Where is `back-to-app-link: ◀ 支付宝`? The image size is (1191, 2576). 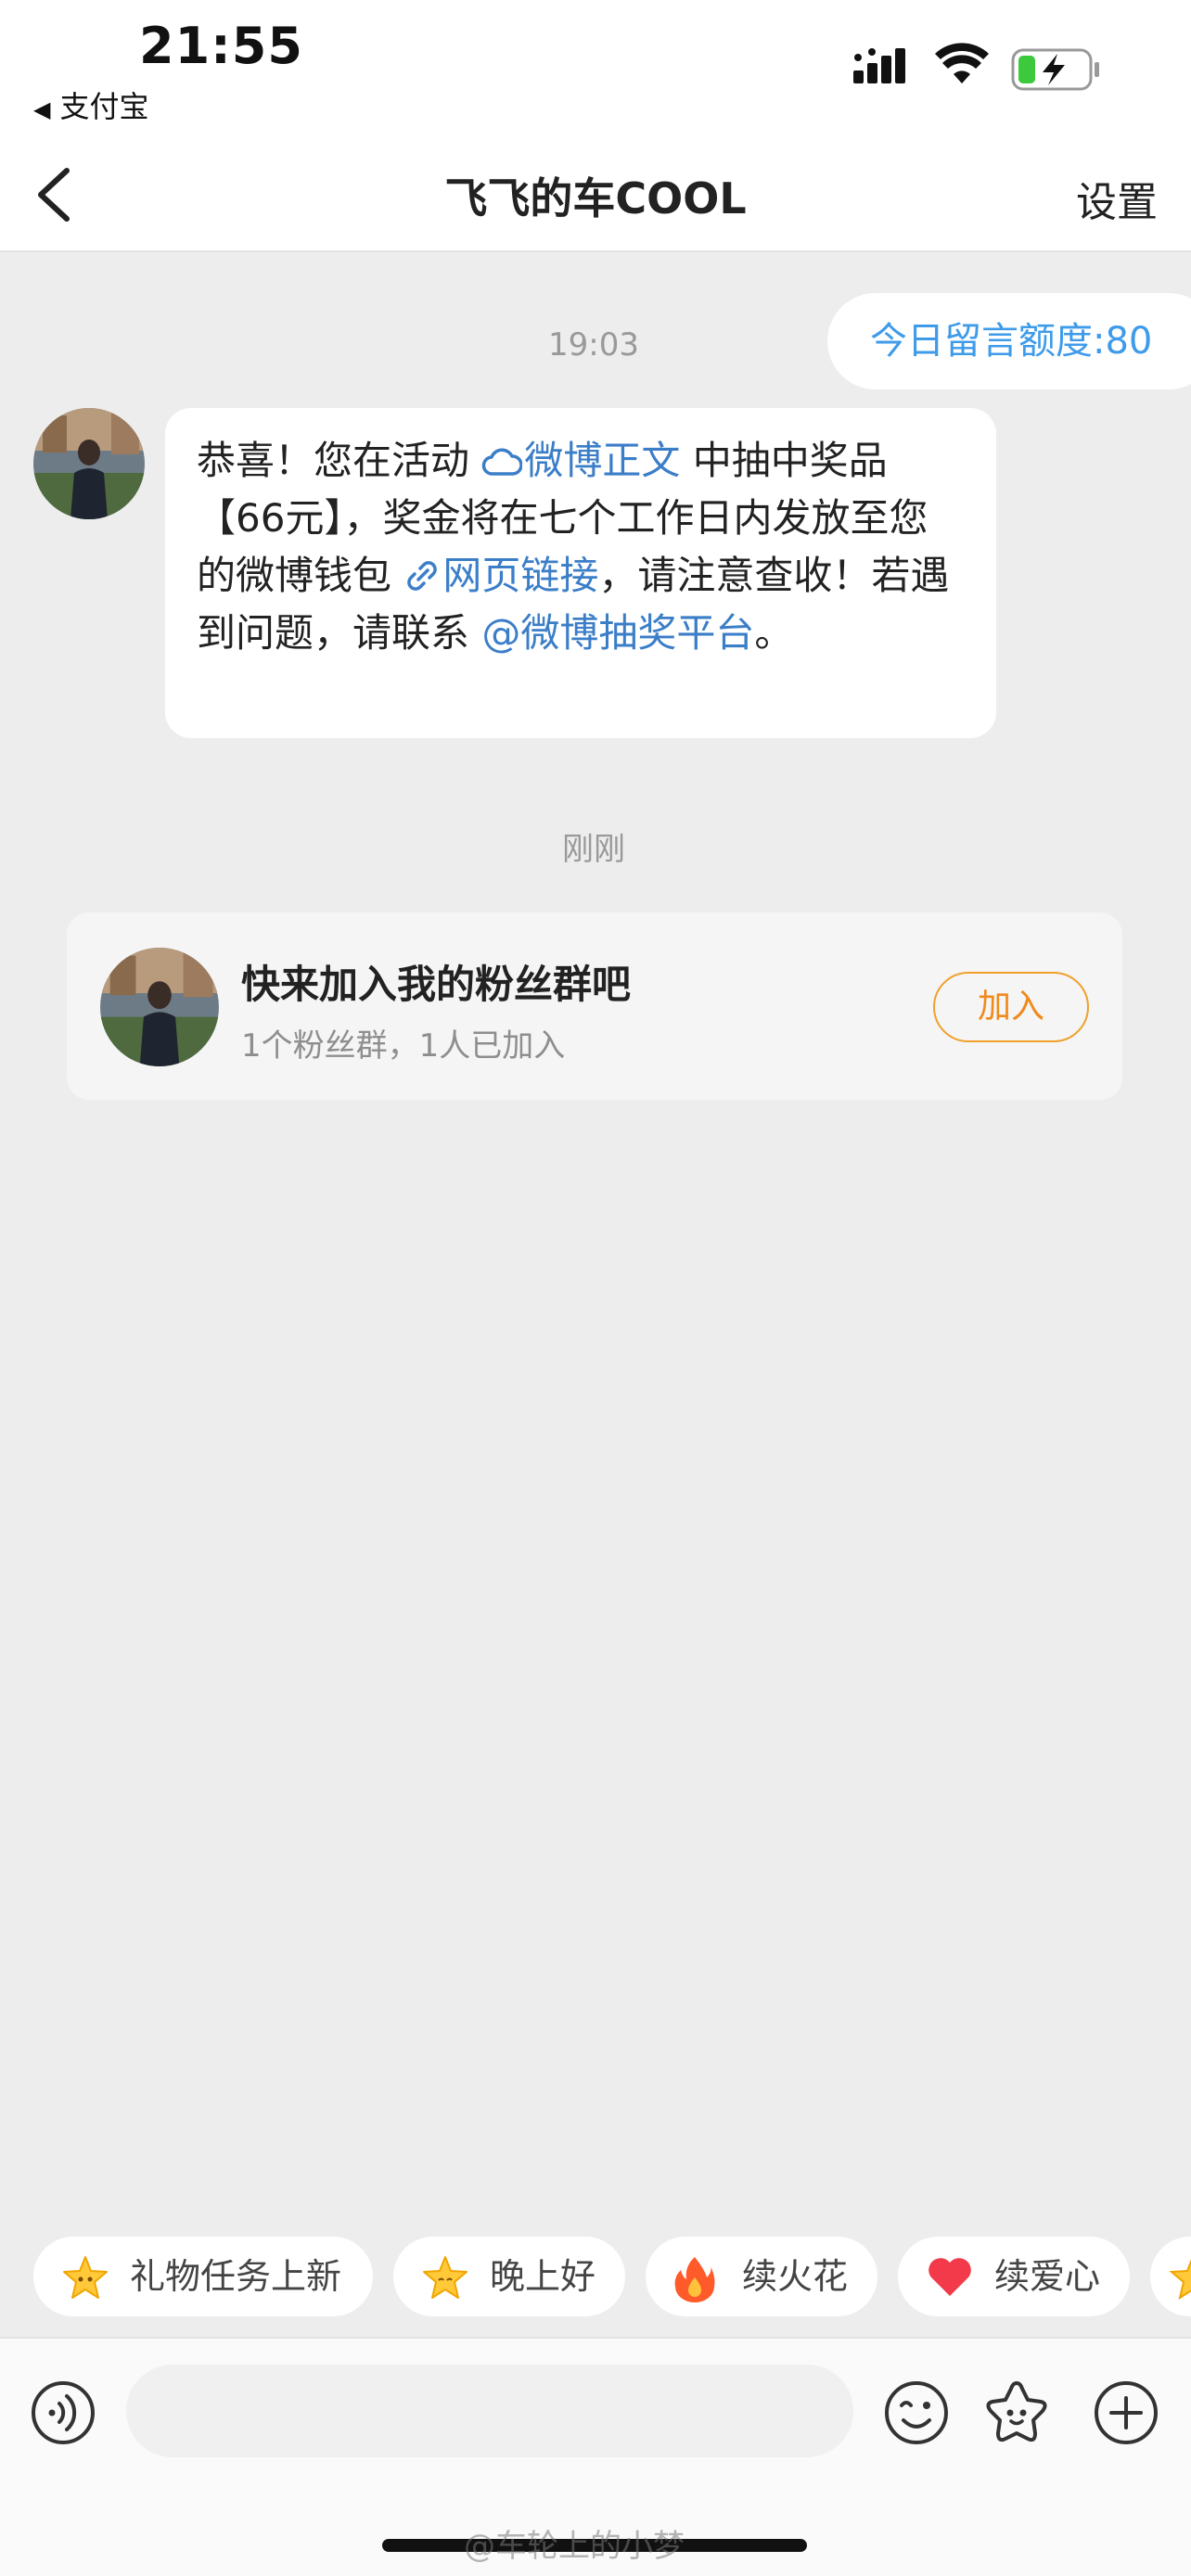 back-to-app-link: ◀ 支付宝 is located at coordinates (90, 105).